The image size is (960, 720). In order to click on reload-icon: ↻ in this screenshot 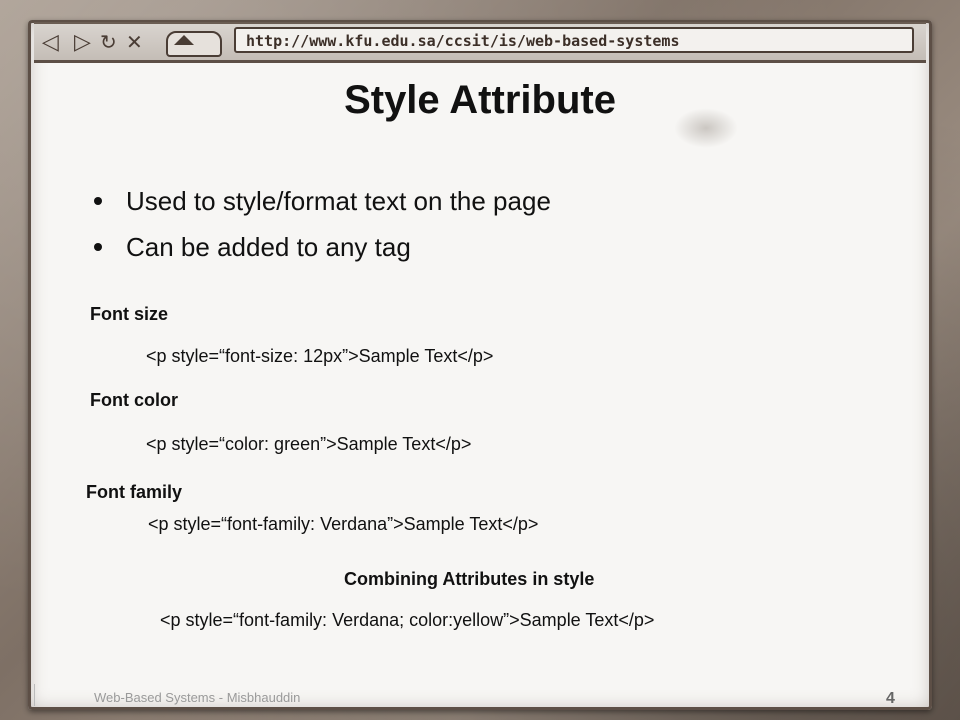, I will do `click(108, 42)`.